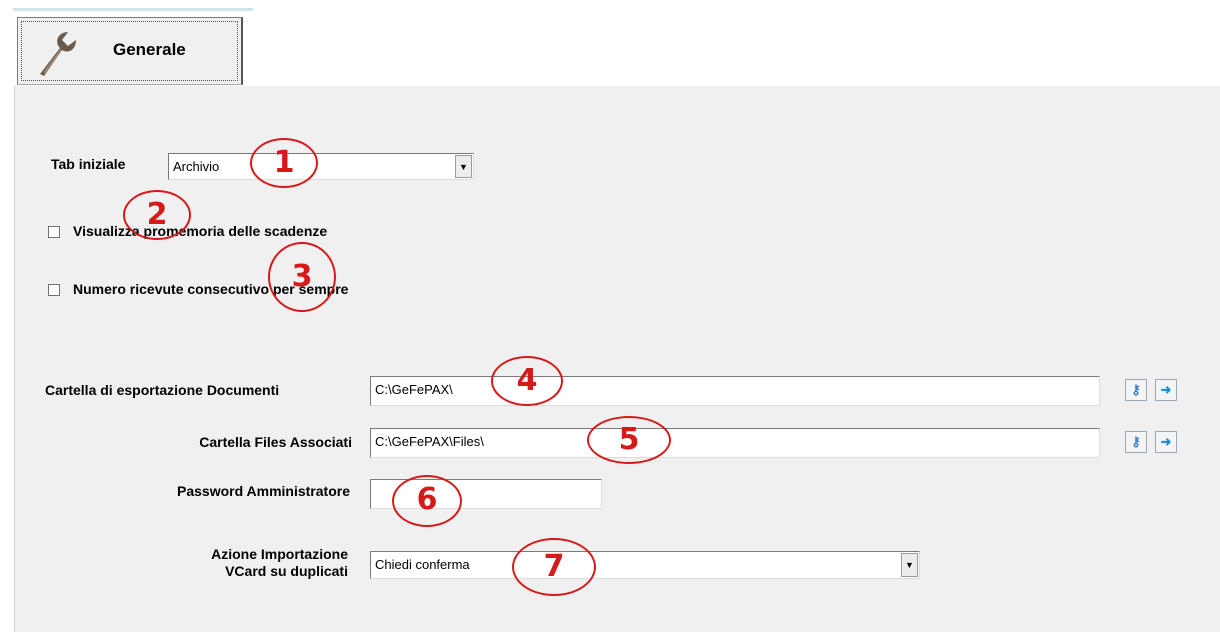 Image resolution: width=1220 pixels, height=632 pixels. I want to click on open-files-button: ➜, so click(1166, 442).